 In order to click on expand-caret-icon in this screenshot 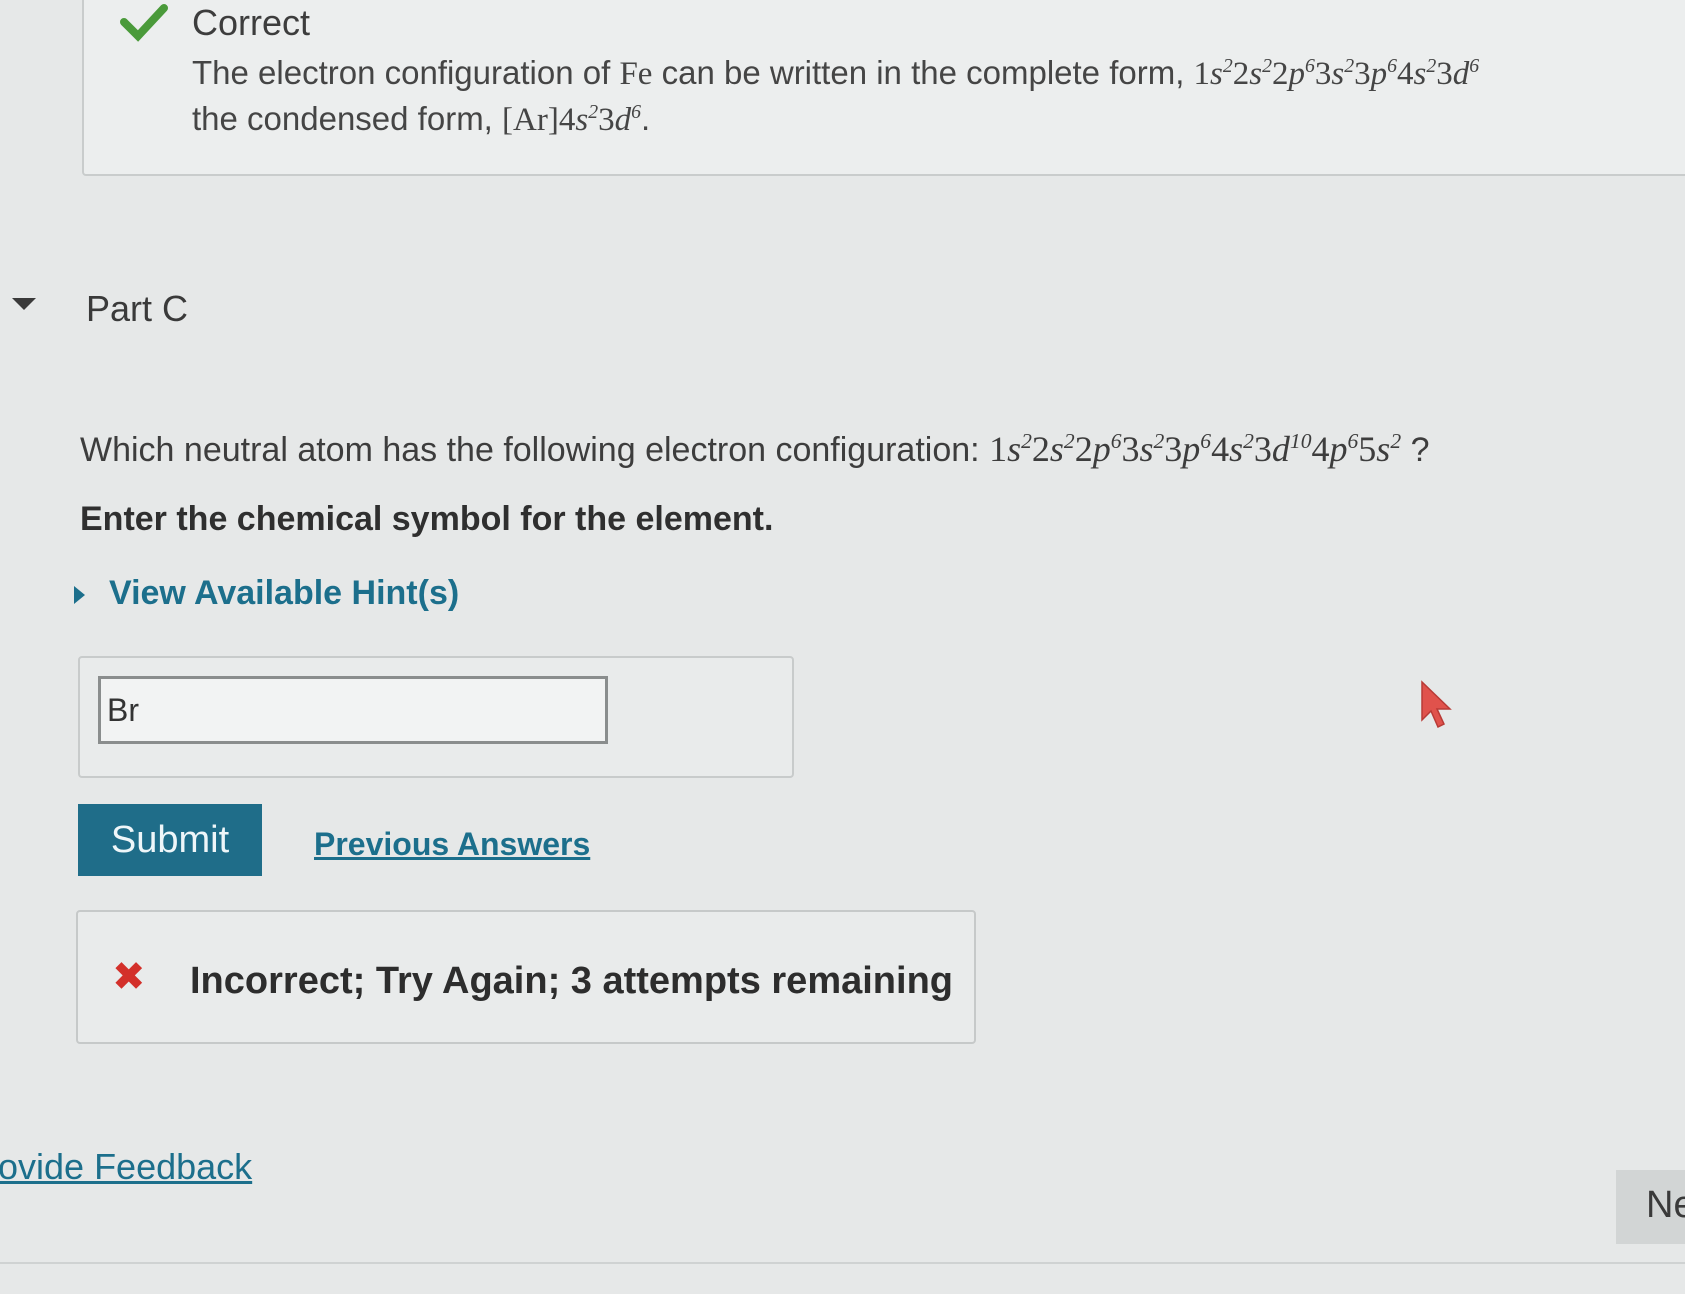, I will do `click(79, 595)`.